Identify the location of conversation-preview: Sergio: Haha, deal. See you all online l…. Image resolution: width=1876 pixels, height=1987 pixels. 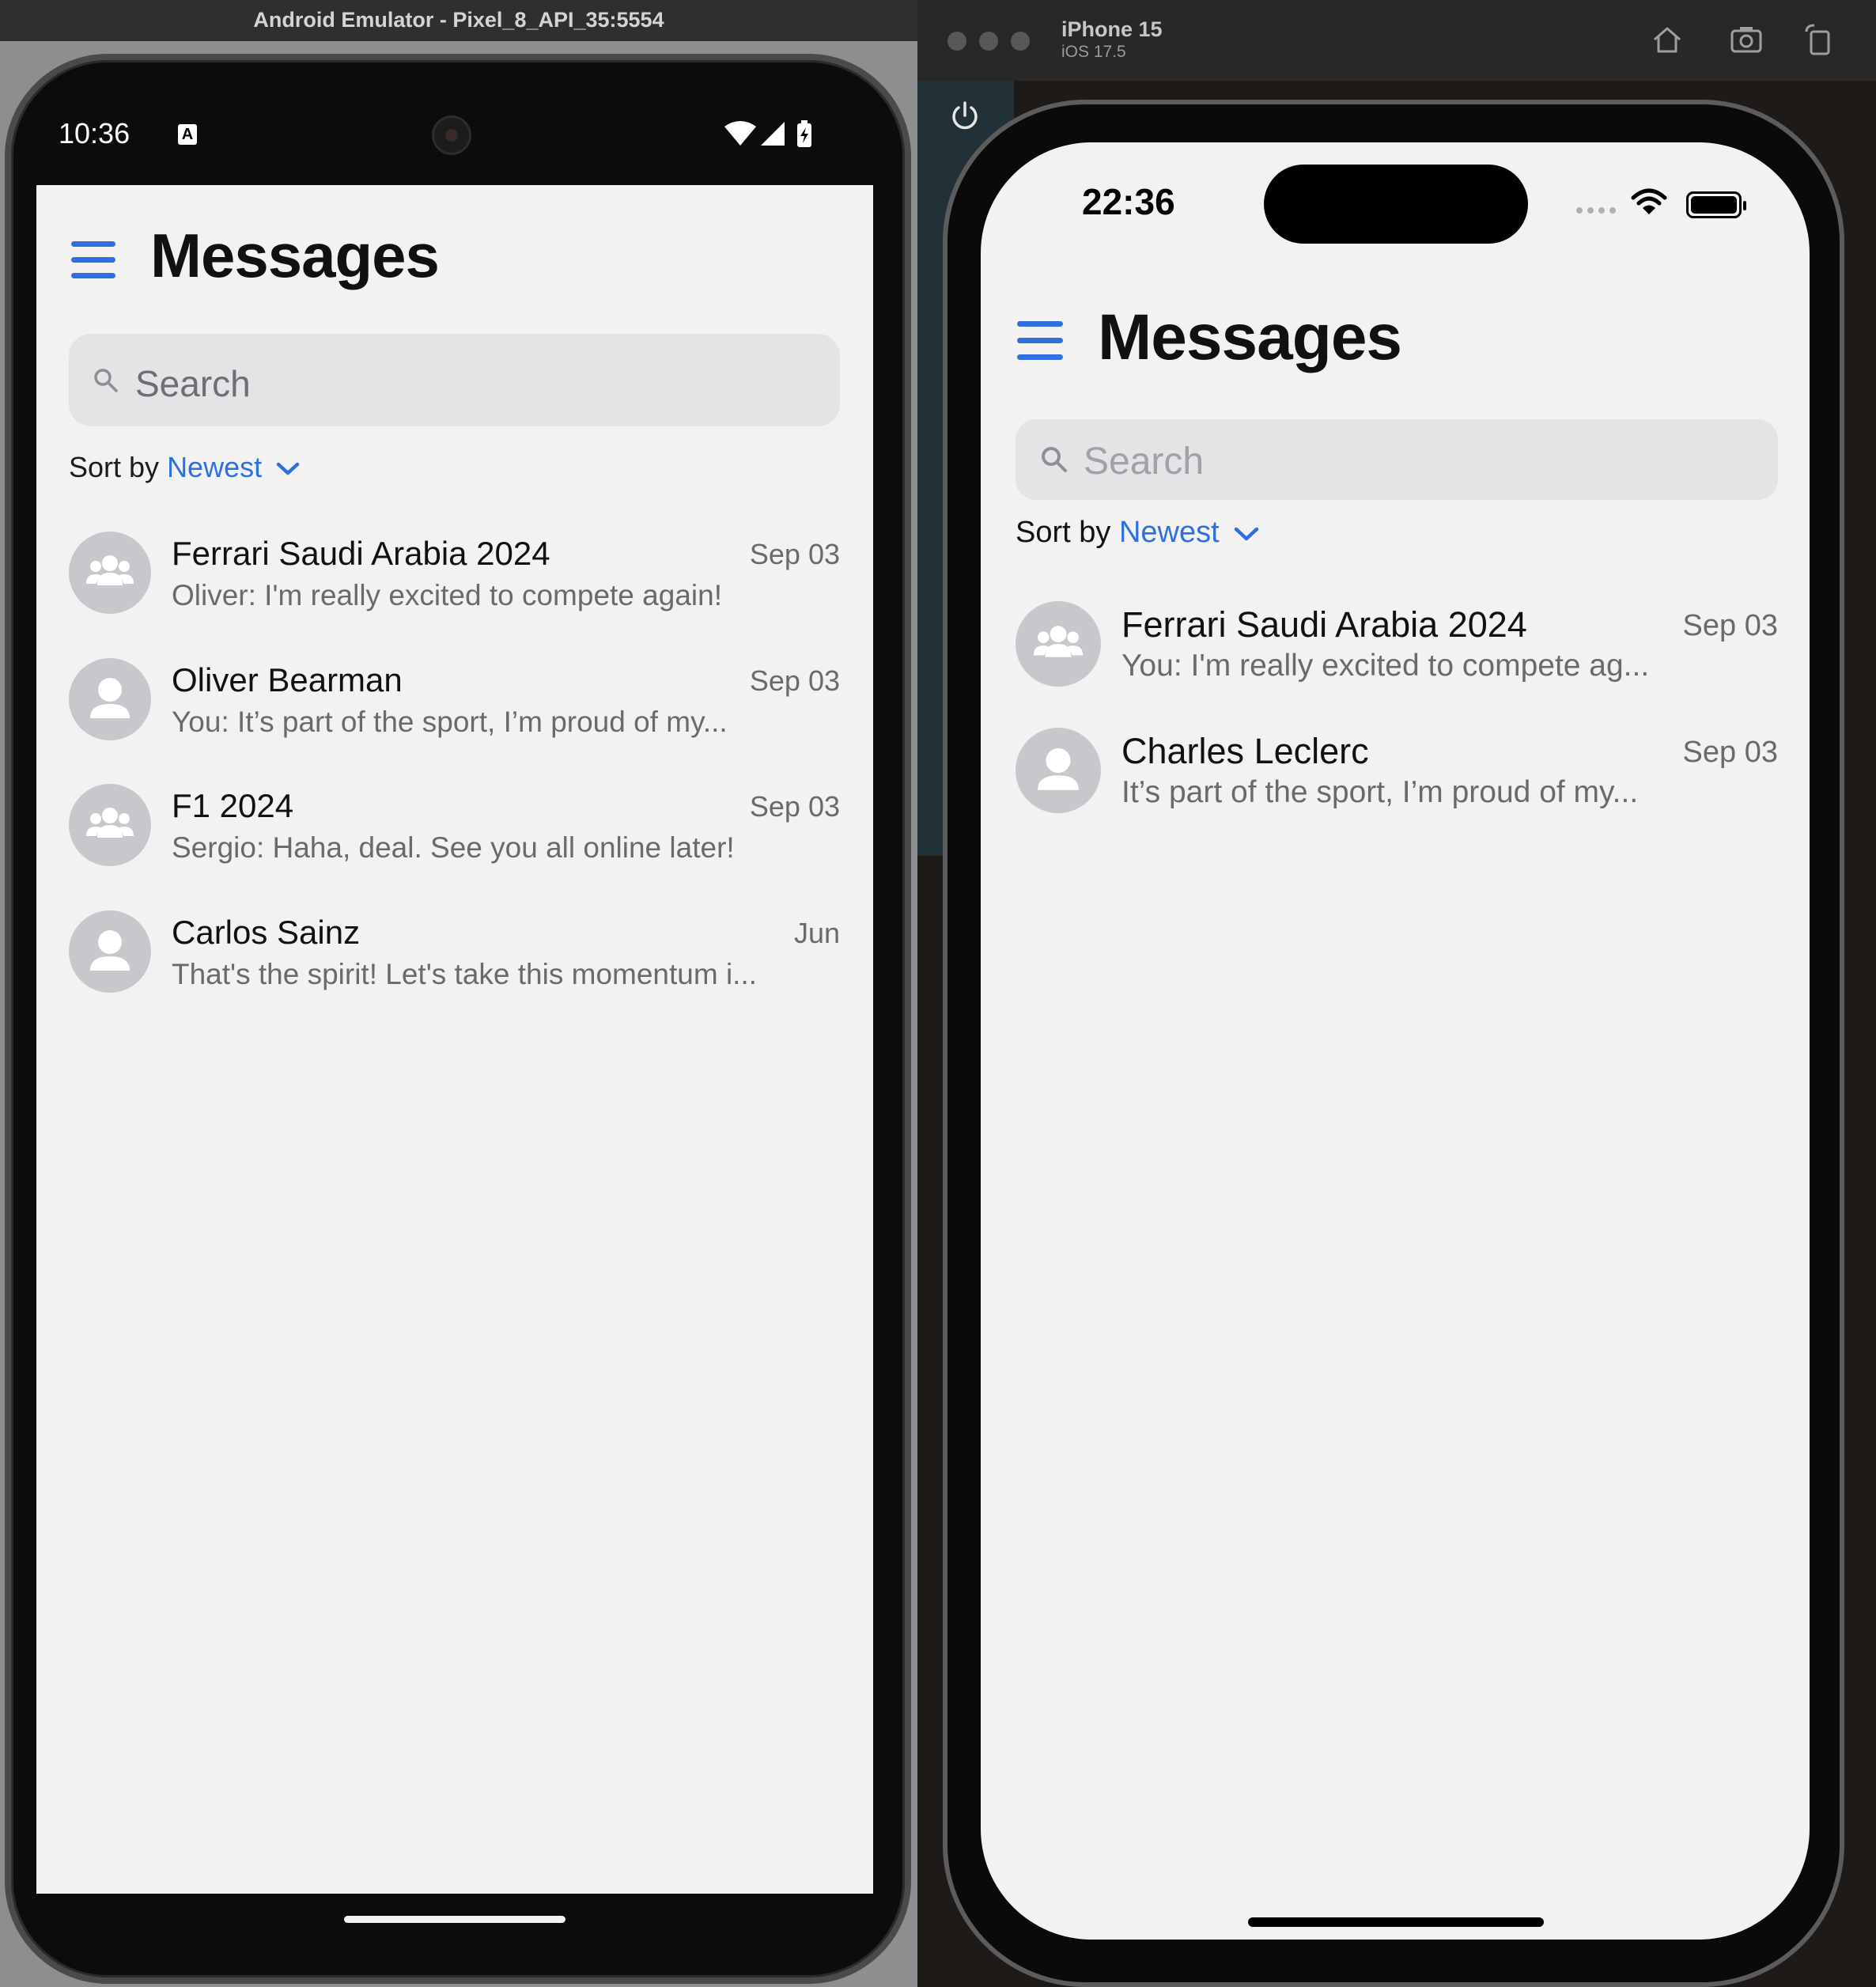
(453, 848).